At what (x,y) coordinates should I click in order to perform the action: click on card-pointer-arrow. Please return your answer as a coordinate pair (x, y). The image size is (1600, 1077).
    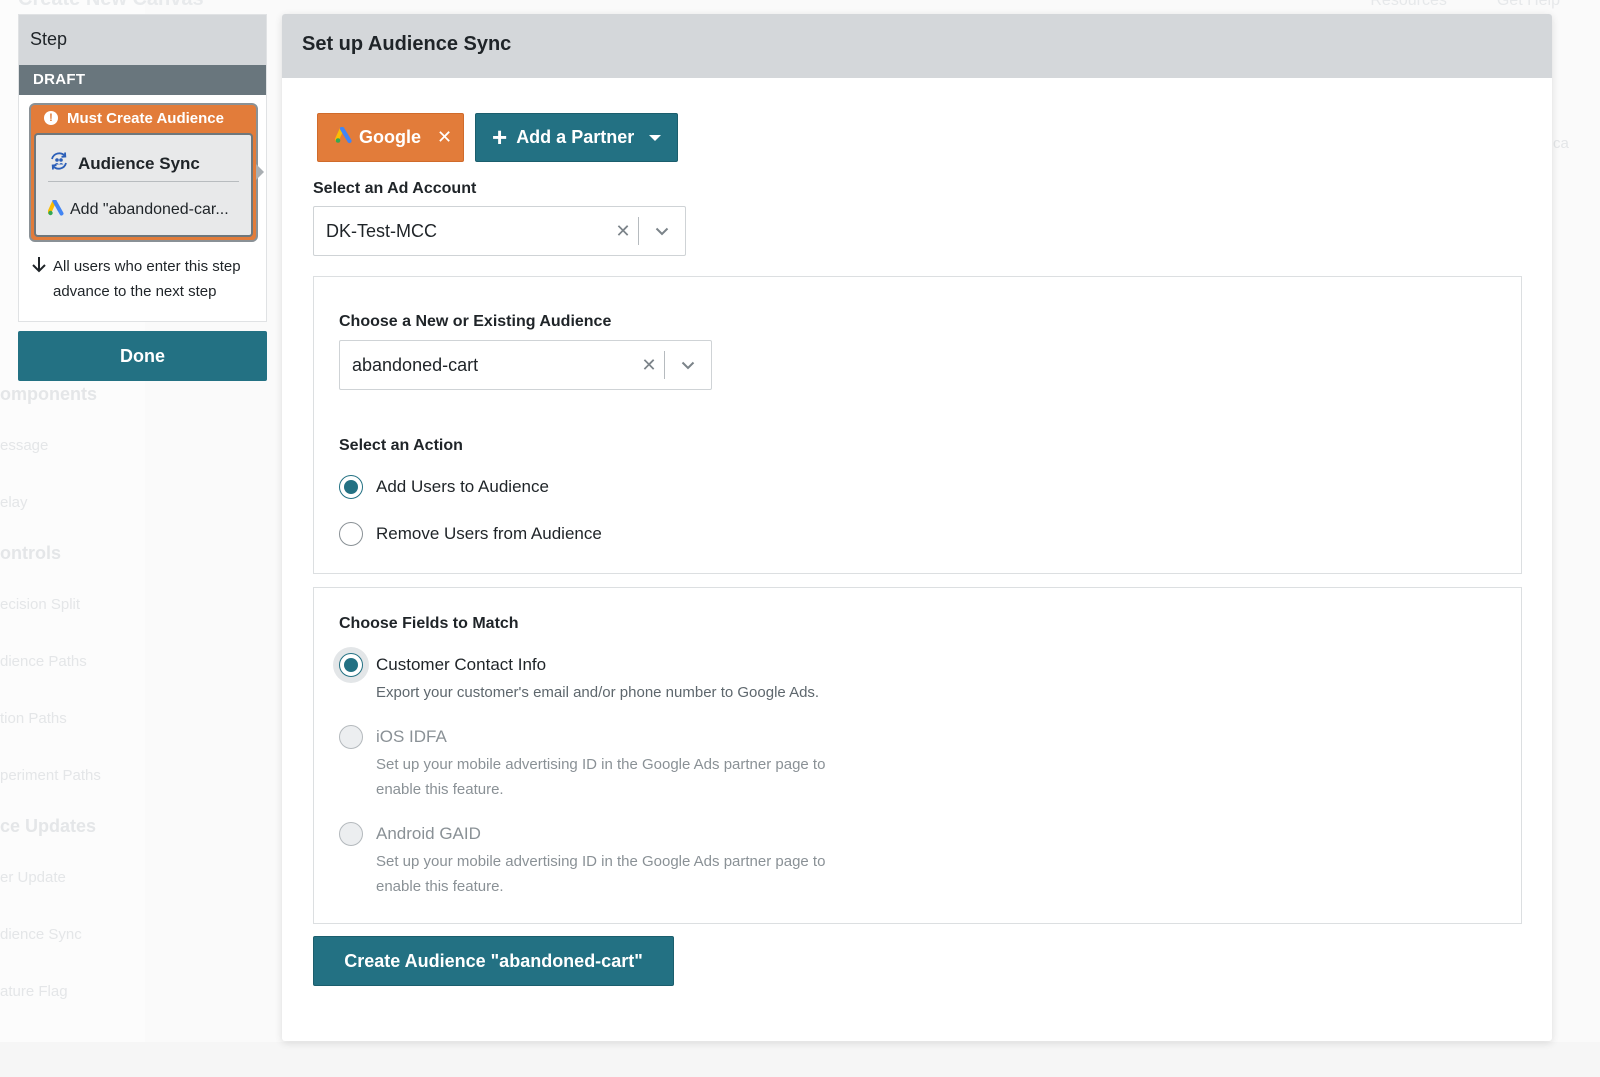
    Looking at the image, I should click on (260, 172).